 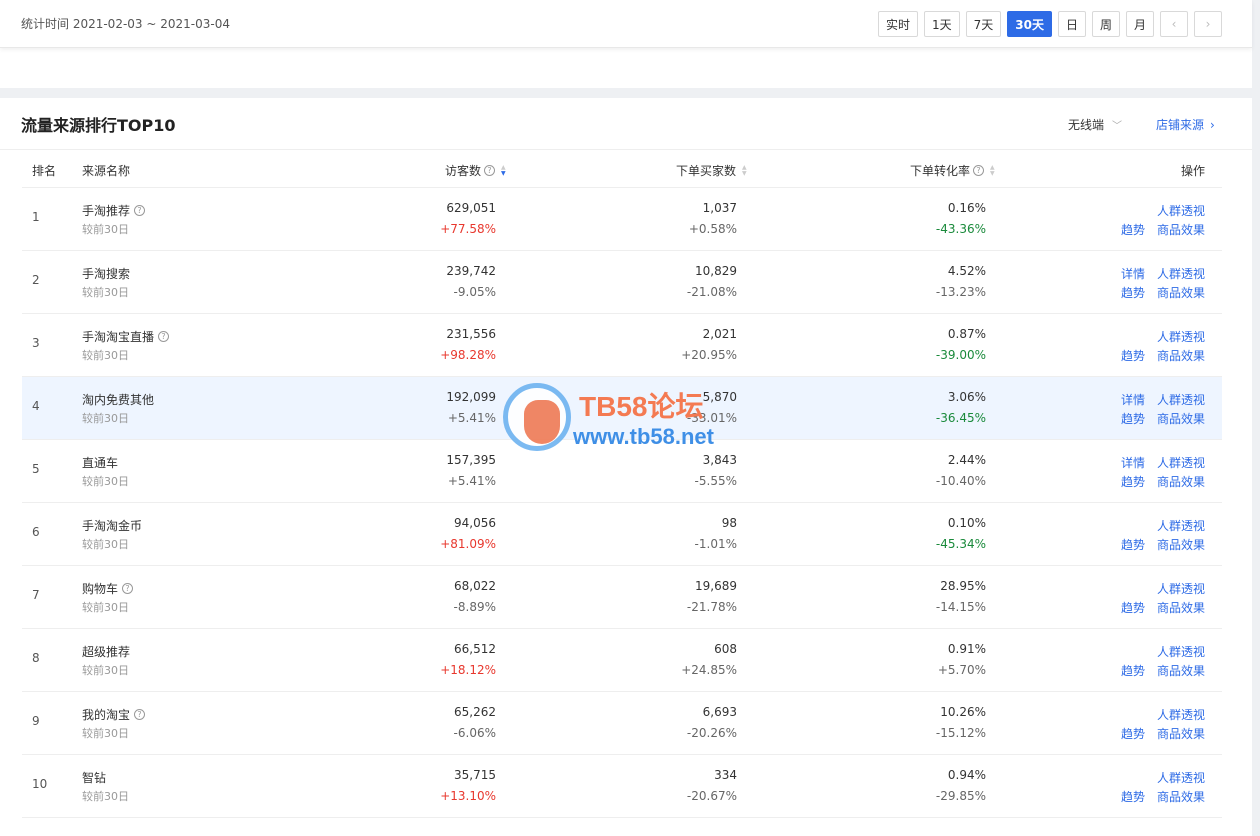 I want to click on buyers-value: 334, so click(x=725, y=775).